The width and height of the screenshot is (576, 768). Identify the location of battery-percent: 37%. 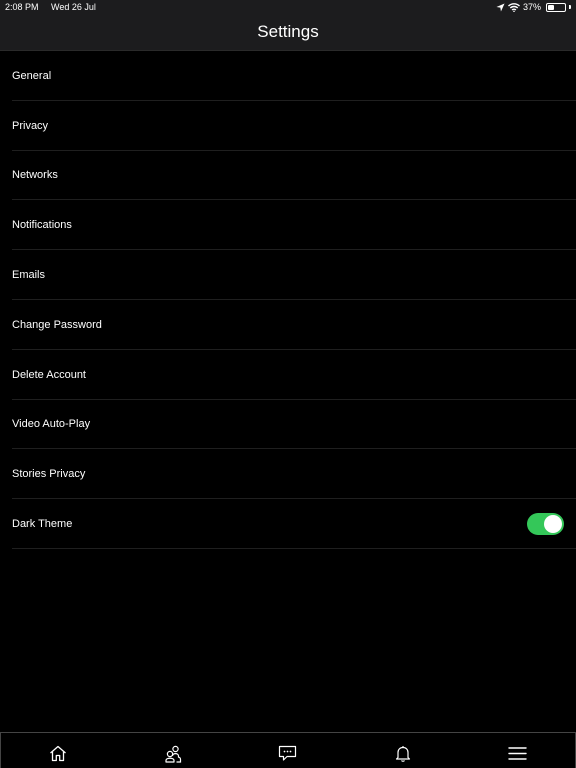
(531, 7).